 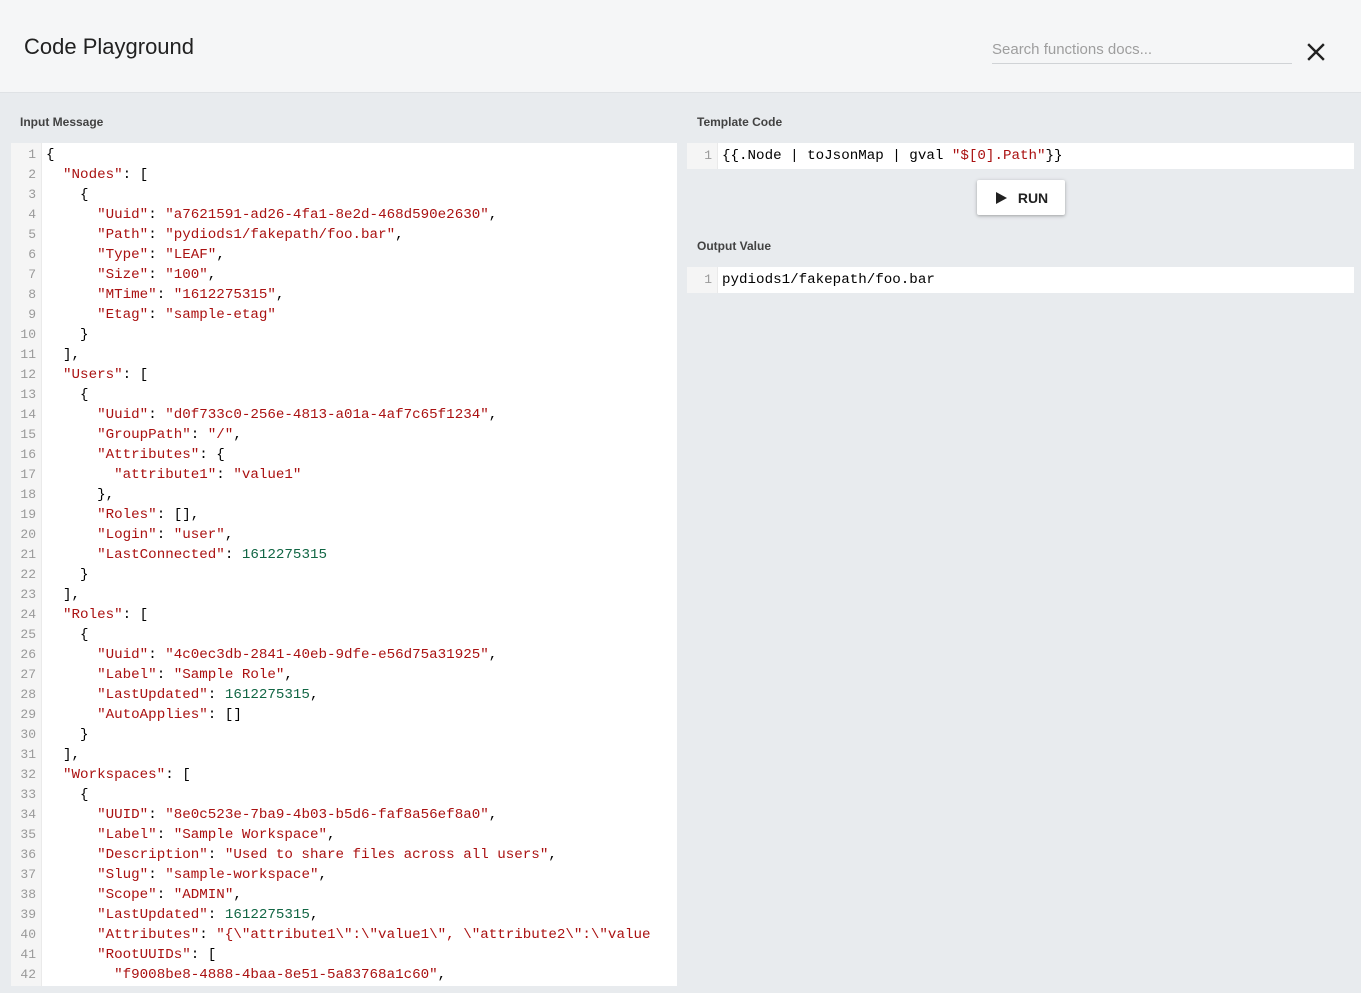 What do you see at coordinates (998, 156) in the screenshot?
I see `json-string: "$[0].Path"` at bounding box center [998, 156].